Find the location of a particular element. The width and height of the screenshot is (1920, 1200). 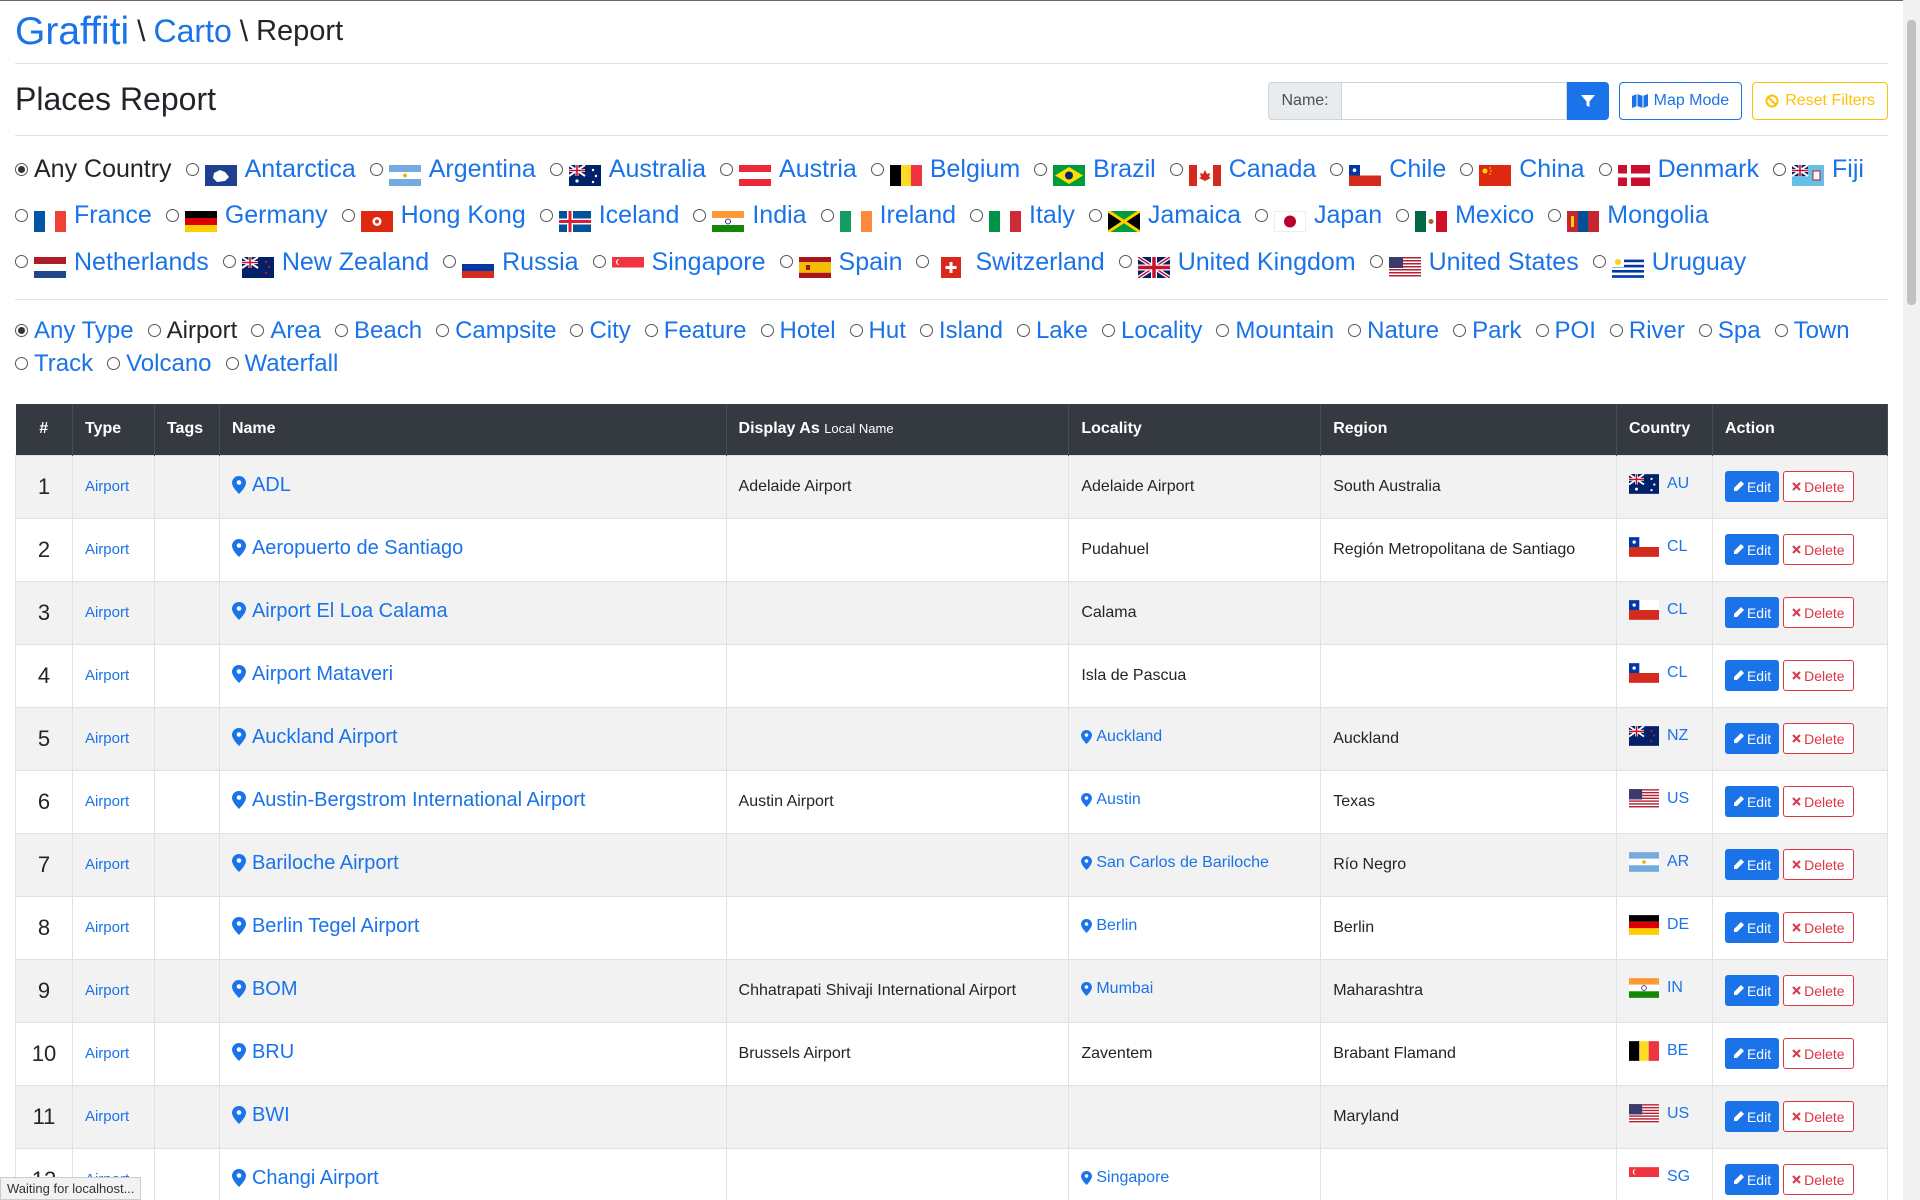

col-display: Display As Local Name is located at coordinates (898, 429).